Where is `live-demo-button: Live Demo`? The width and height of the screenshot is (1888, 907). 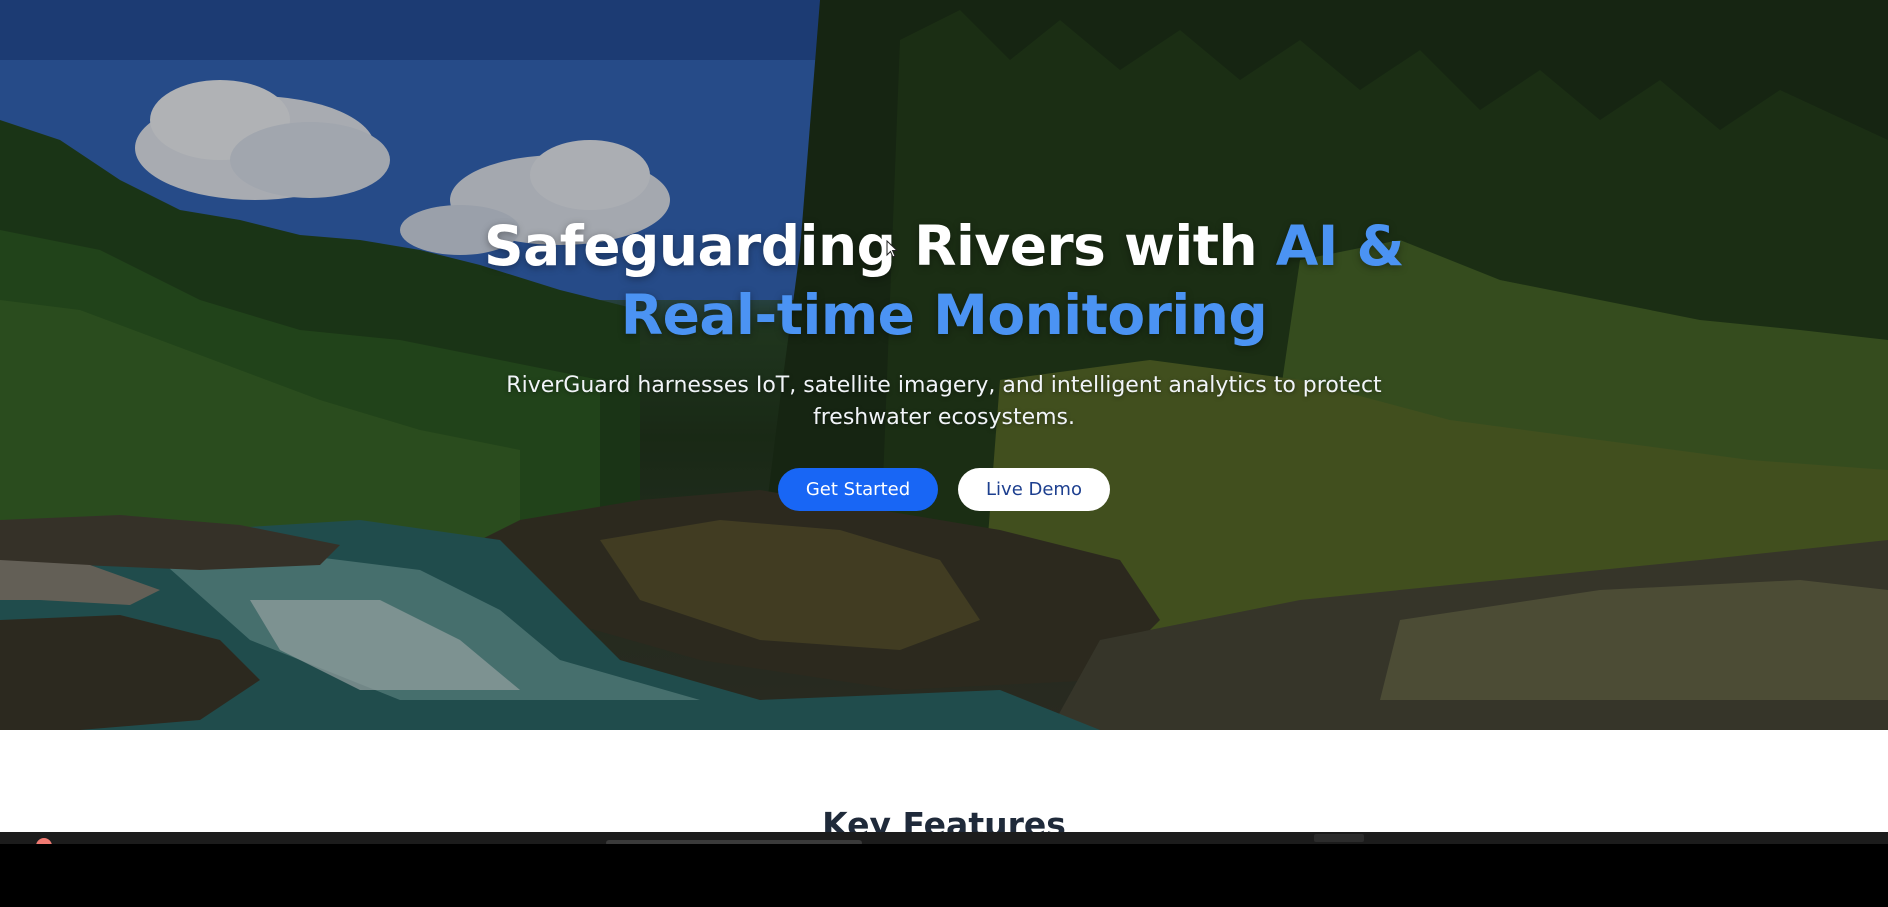 live-demo-button: Live Demo is located at coordinates (1034, 489).